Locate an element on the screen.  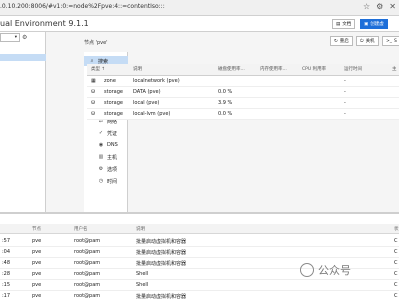
reboot-button-label: 重启 is located at coordinates (344, 41).